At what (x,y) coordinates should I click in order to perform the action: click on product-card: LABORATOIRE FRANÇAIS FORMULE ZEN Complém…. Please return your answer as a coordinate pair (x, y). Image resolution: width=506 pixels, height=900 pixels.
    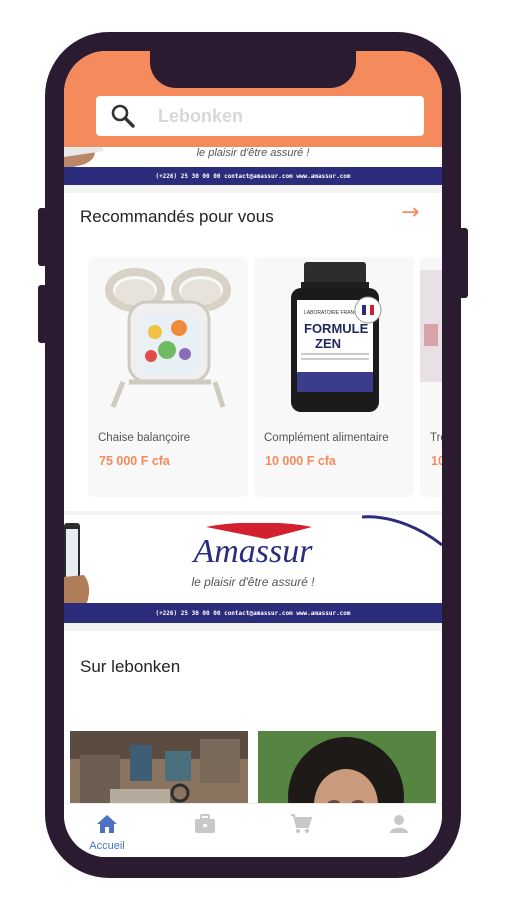
    Looking at the image, I should click on (334, 377).